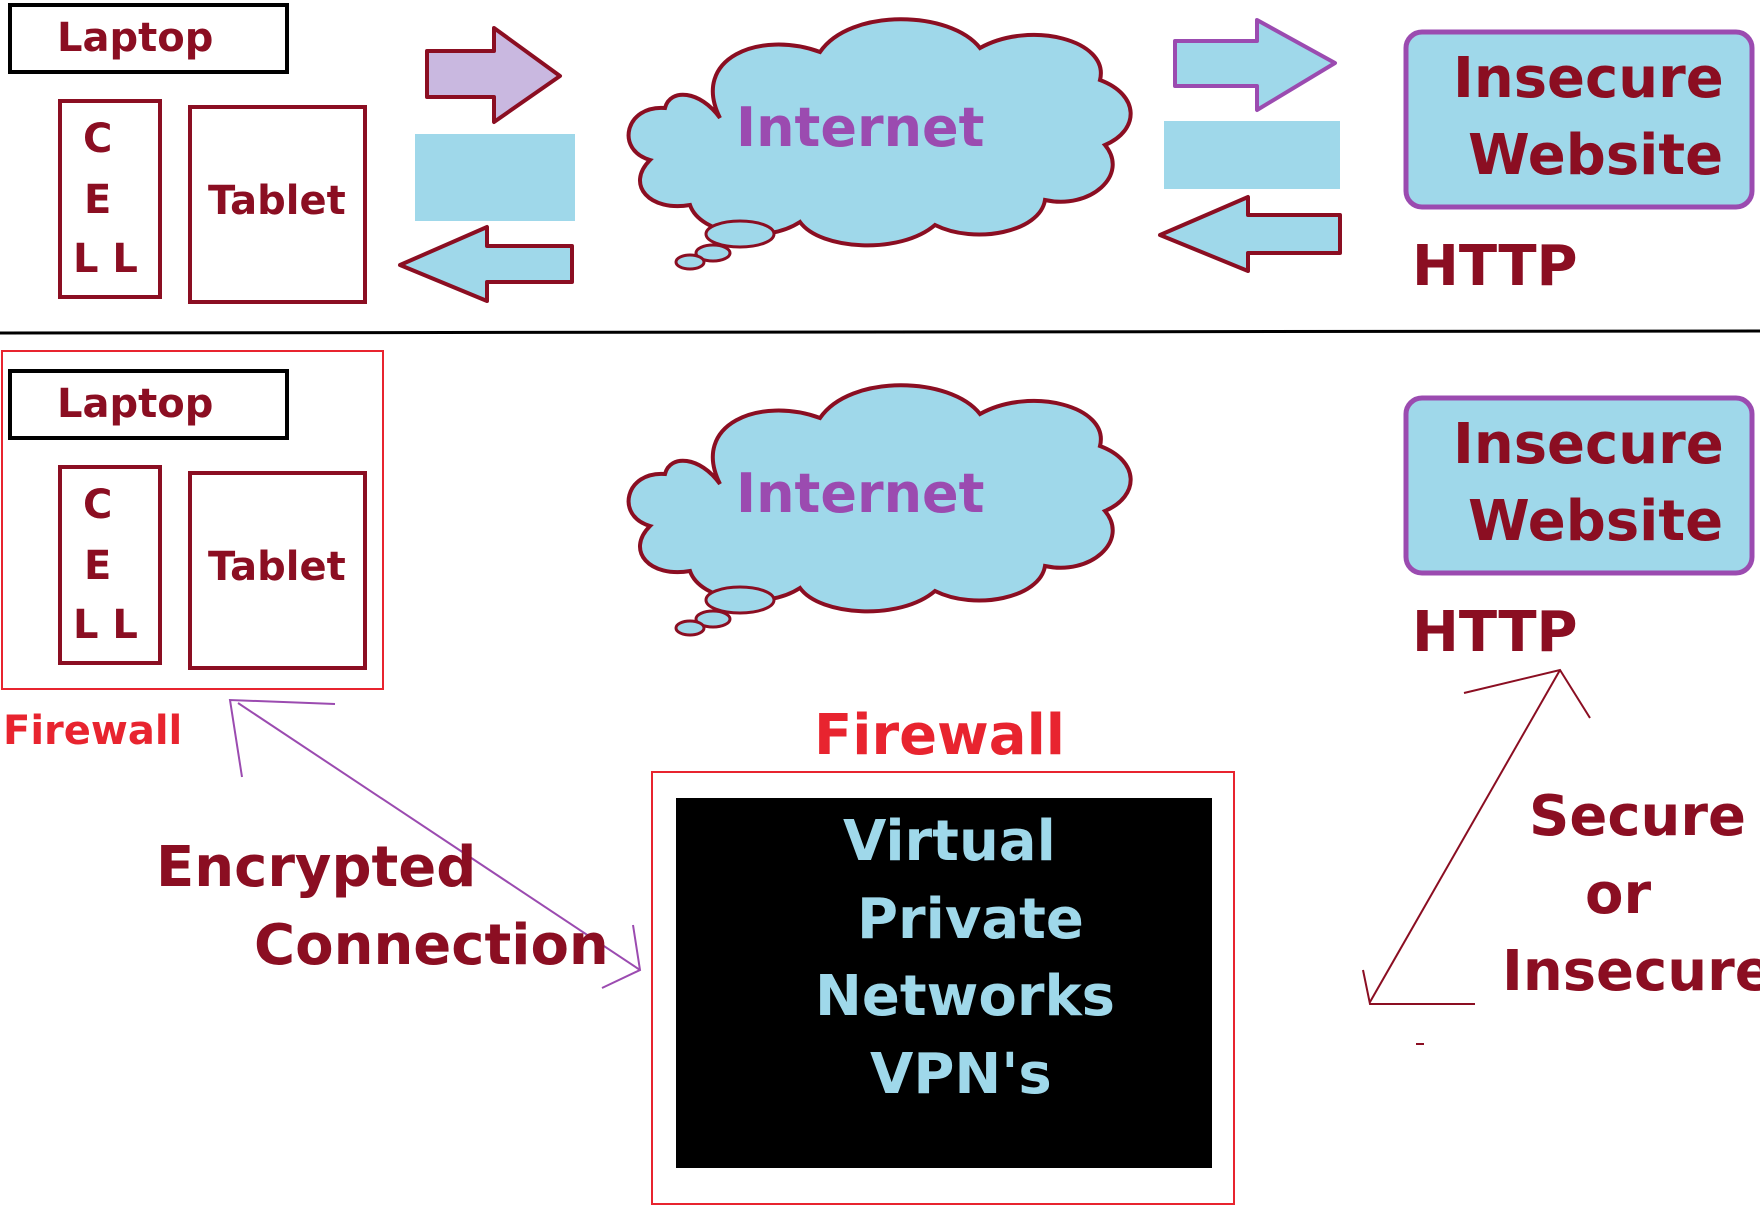 The image size is (1760, 1226). I want to click on website-line2-bottom: Website, so click(1596, 521).